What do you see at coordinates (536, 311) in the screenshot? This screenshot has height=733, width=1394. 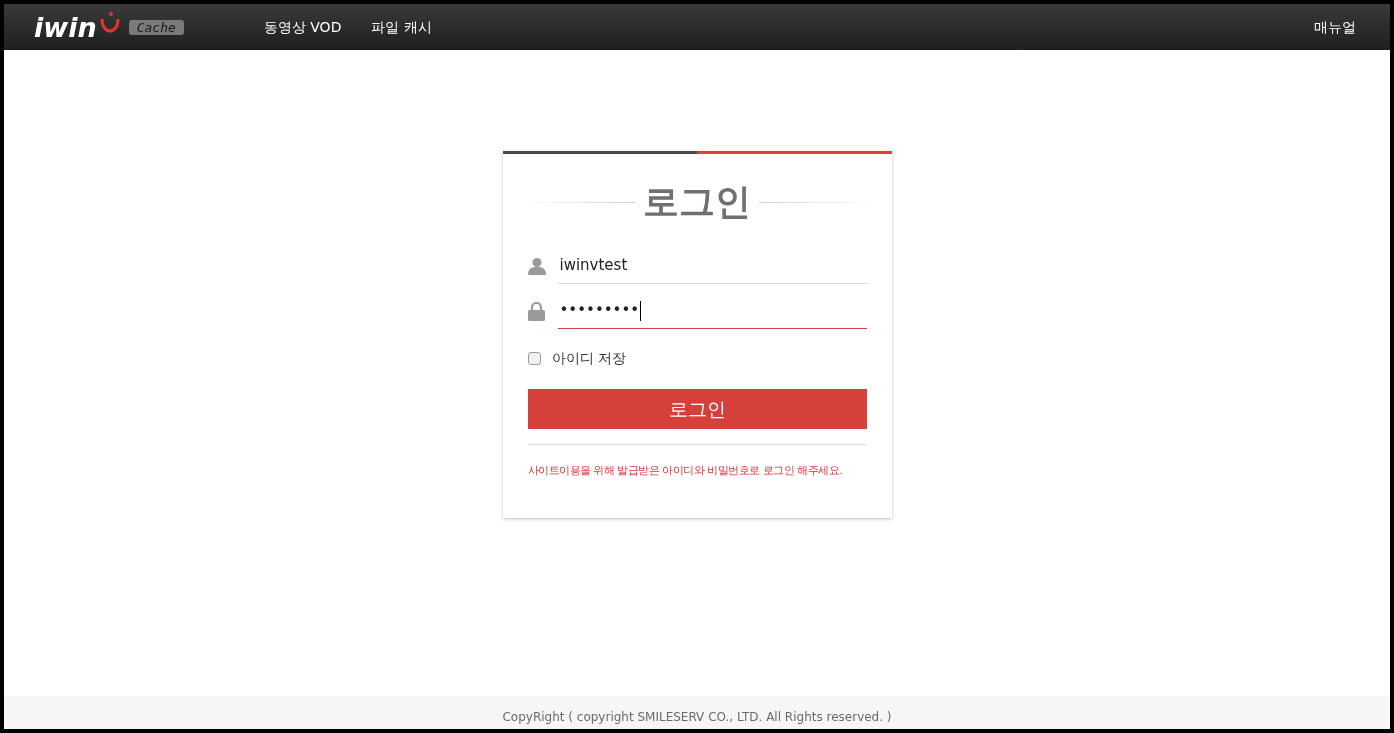 I see `lock-icon` at bounding box center [536, 311].